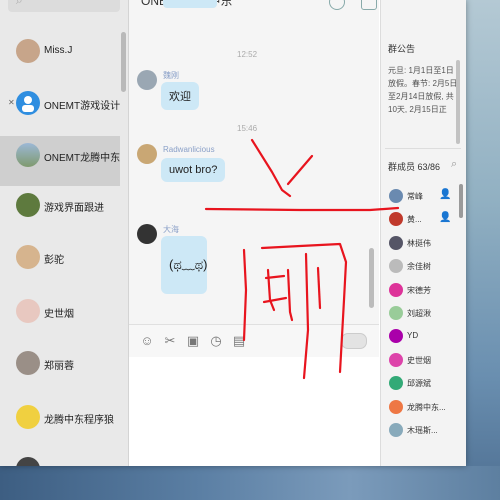 The image size is (500, 500). I want to click on member-item: 常峰 👤, so click(425, 197).